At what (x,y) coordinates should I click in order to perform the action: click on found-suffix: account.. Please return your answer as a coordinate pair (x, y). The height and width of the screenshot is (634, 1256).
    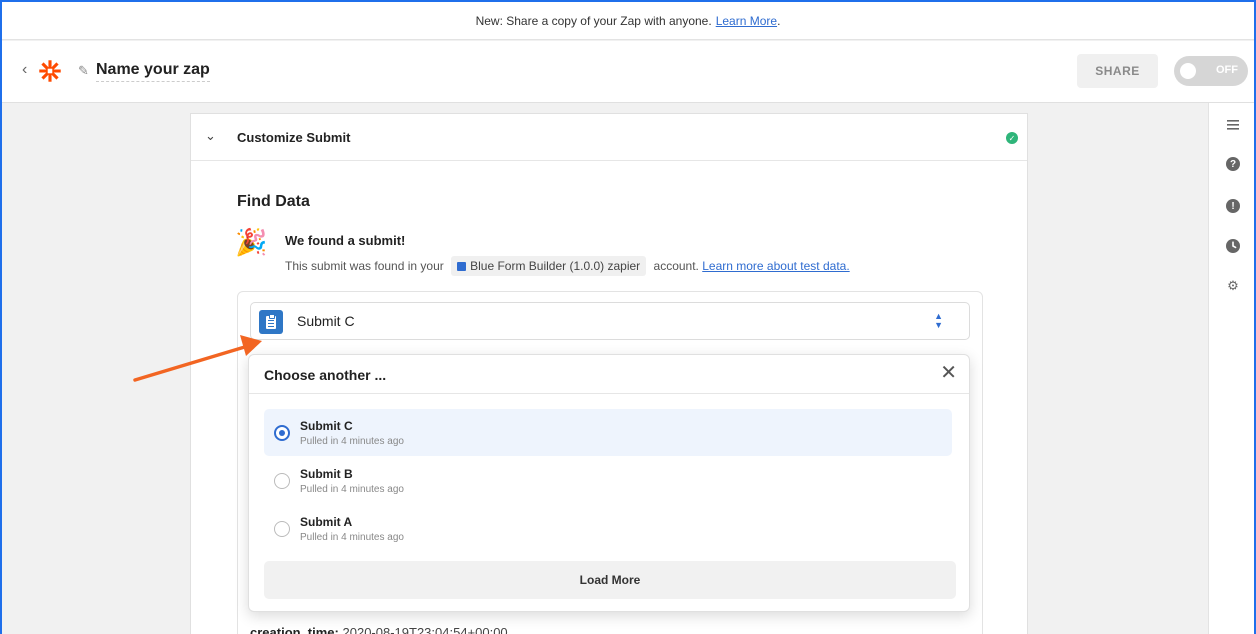
    Looking at the image, I should click on (676, 266).